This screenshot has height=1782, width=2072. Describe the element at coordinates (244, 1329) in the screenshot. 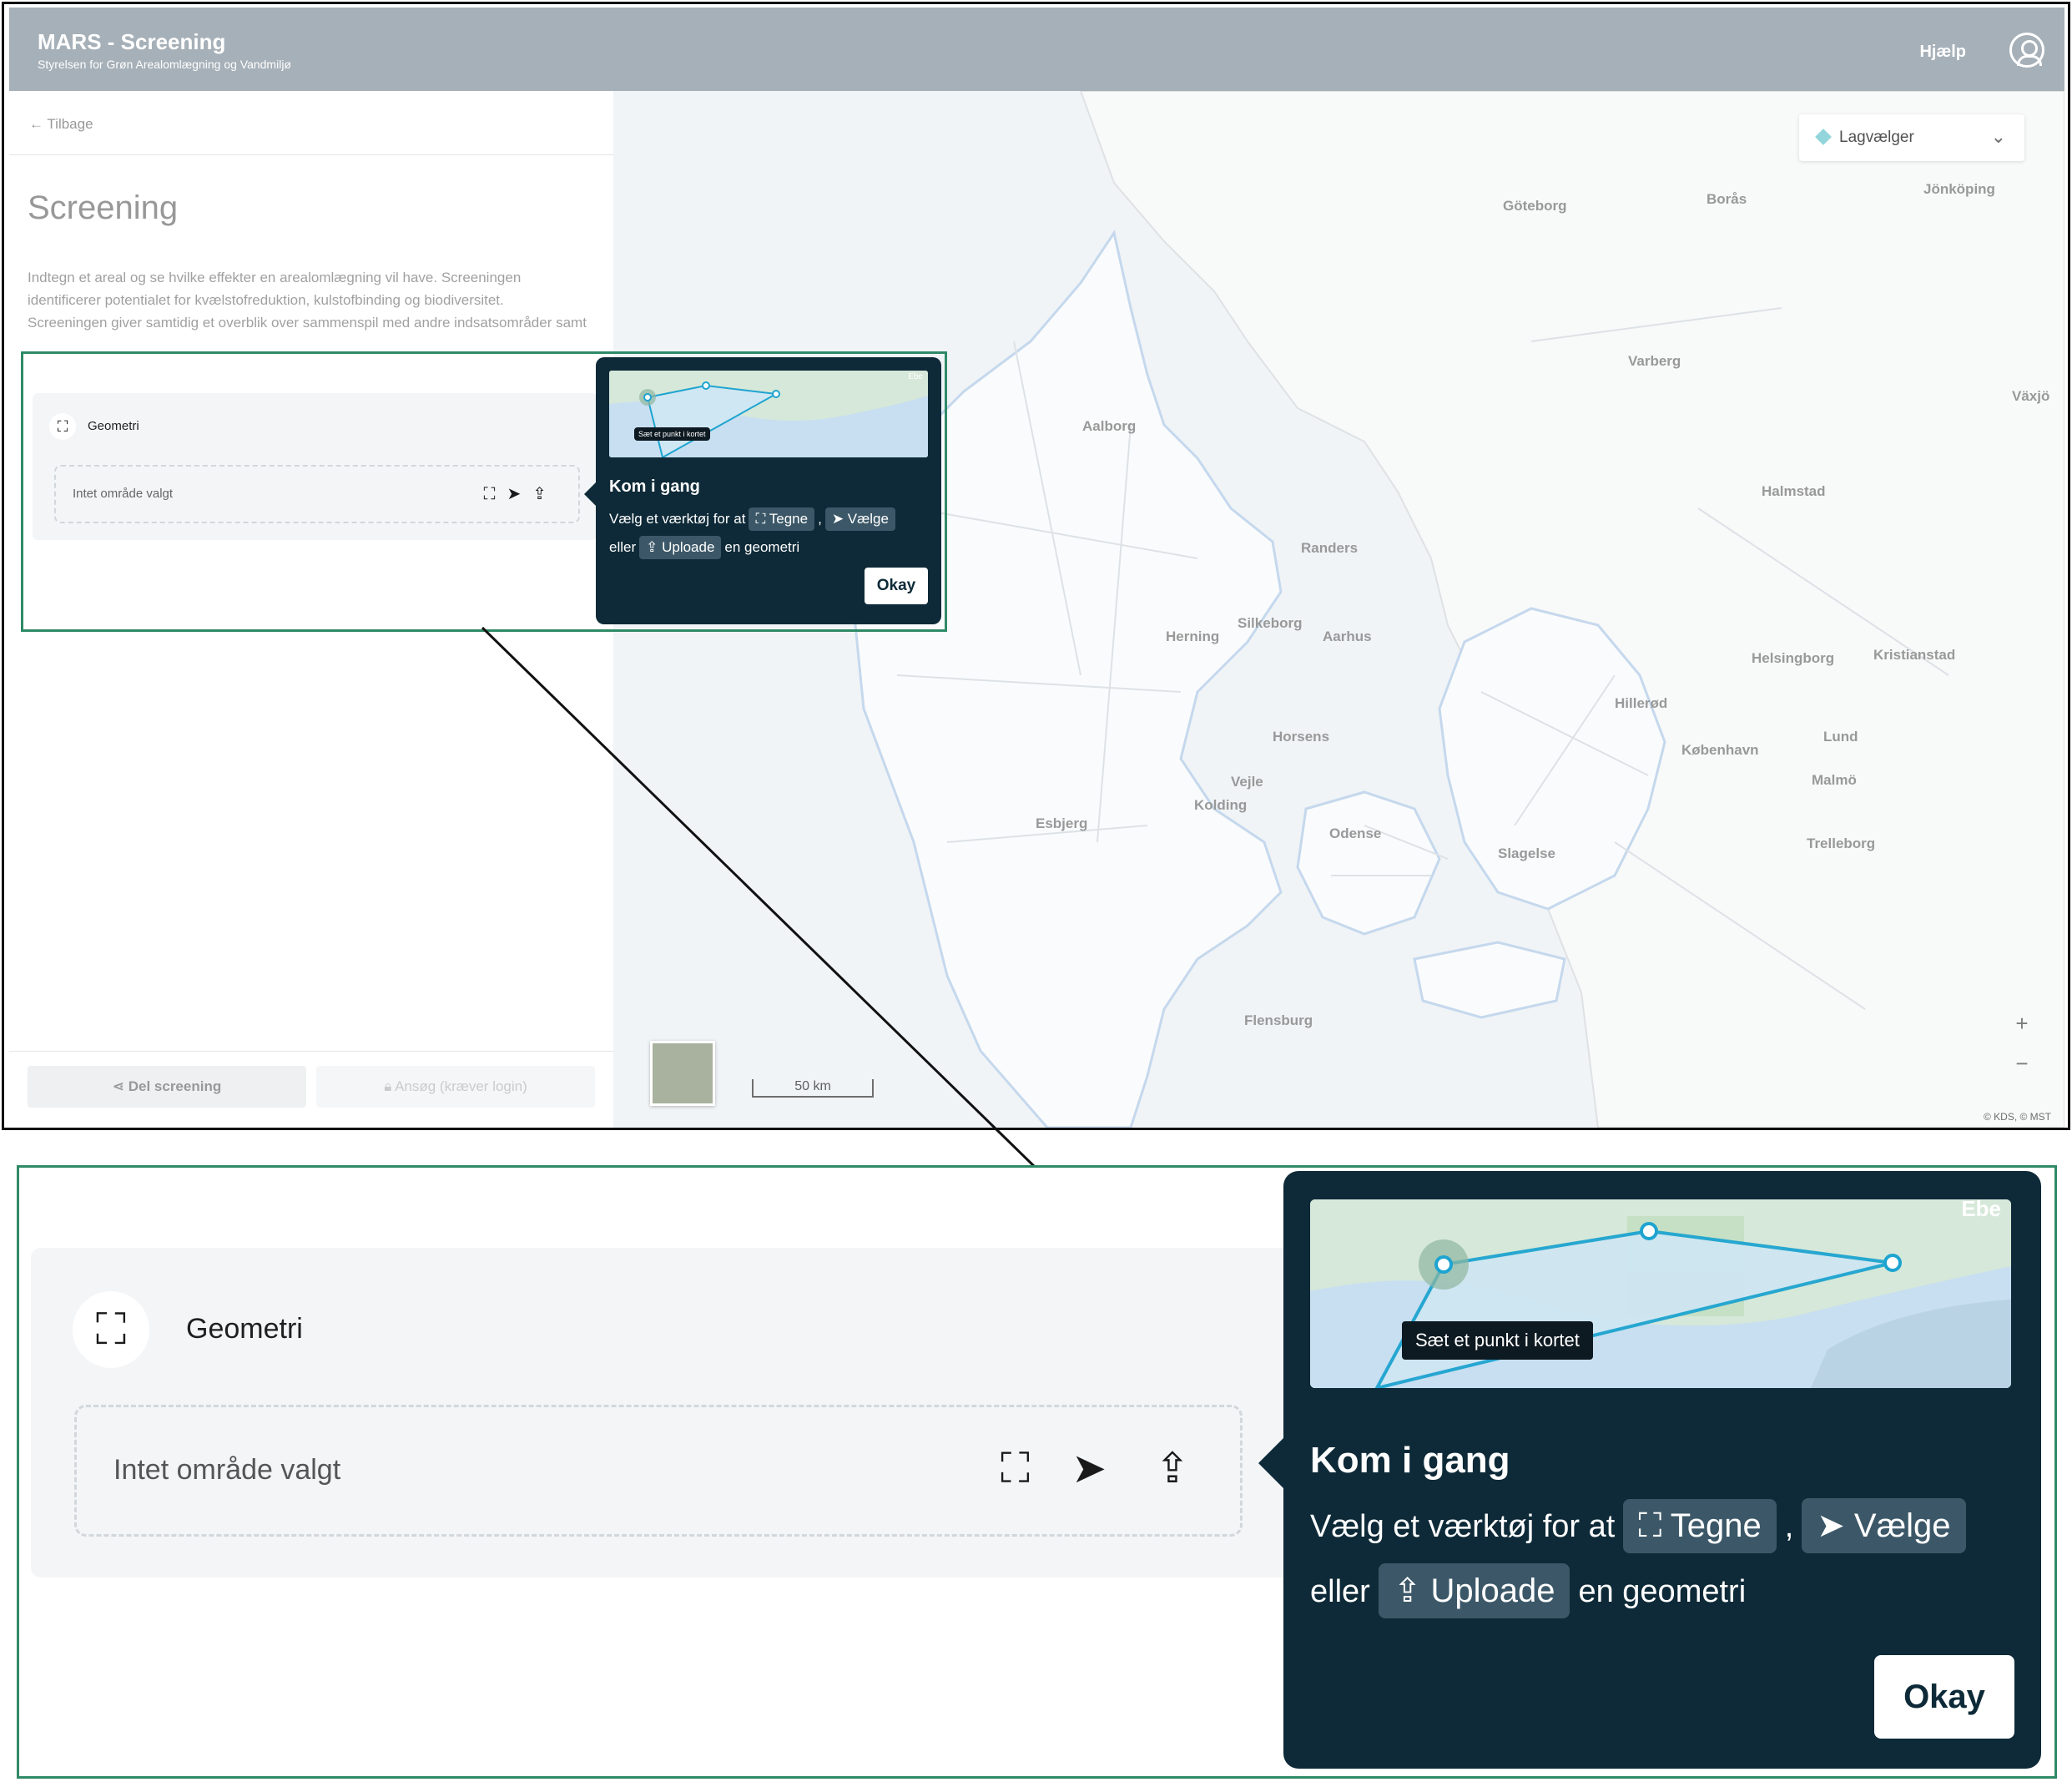

I see `geometry-title: Geometri` at that location.